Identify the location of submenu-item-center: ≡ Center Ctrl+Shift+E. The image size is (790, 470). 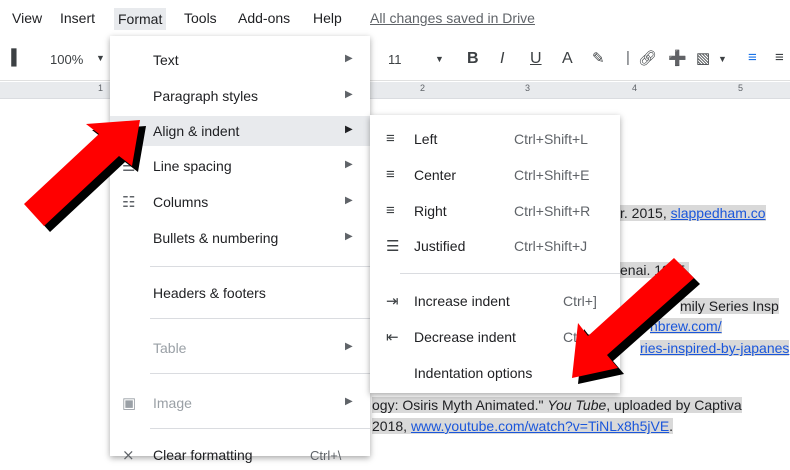
(495, 175).